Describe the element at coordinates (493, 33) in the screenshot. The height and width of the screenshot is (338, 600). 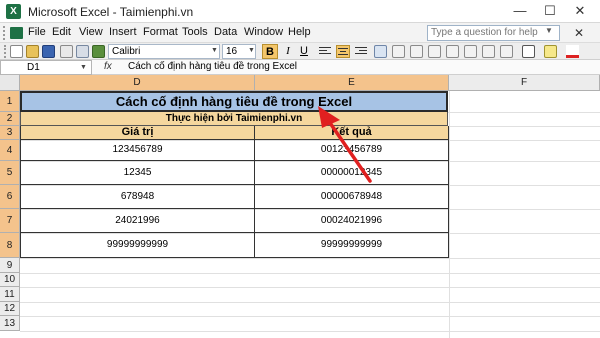
I see `help-search-input: Type a question for help` at that location.